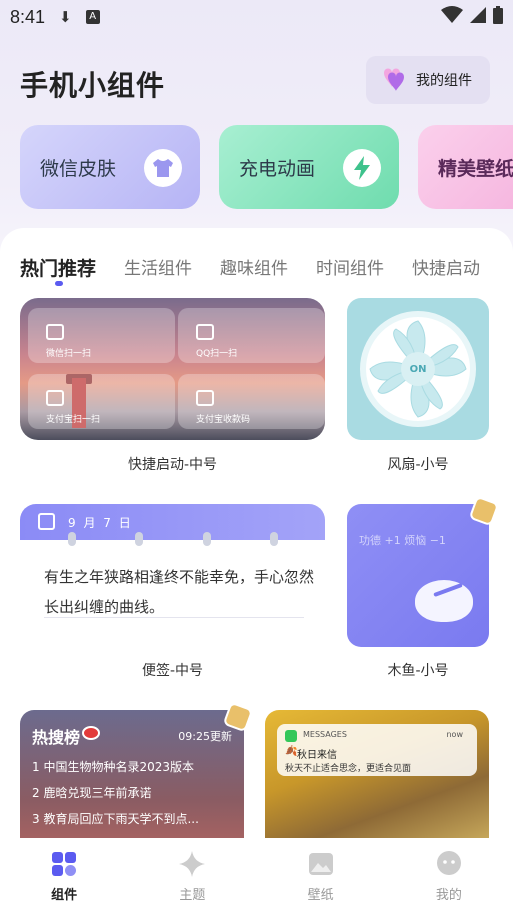 The width and height of the screenshot is (513, 912). What do you see at coordinates (223, 420) in the screenshot?
I see `alipay-receive-label: 支付宝收款码` at bounding box center [223, 420].